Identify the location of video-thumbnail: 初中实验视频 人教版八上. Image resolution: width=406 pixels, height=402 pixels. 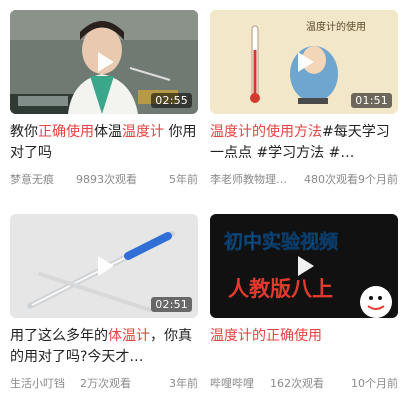
(304, 266).